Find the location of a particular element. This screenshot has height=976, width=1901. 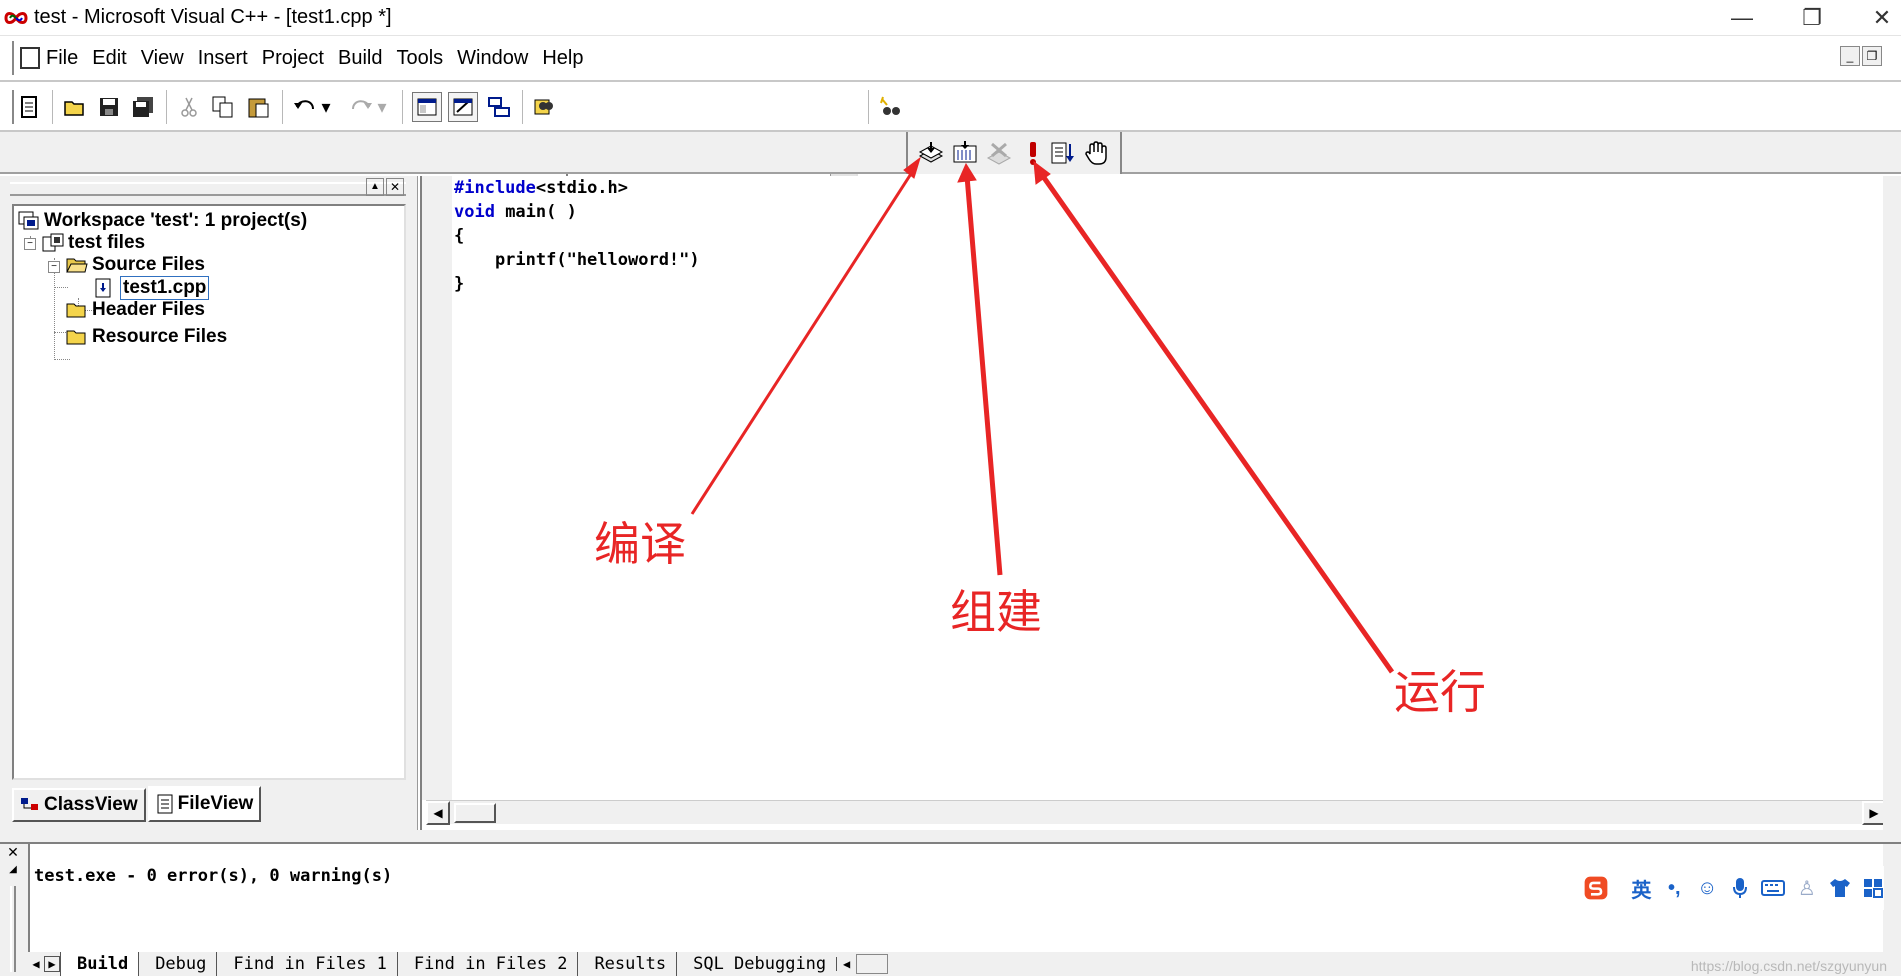

menu-tools: Tools is located at coordinates (419, 58).